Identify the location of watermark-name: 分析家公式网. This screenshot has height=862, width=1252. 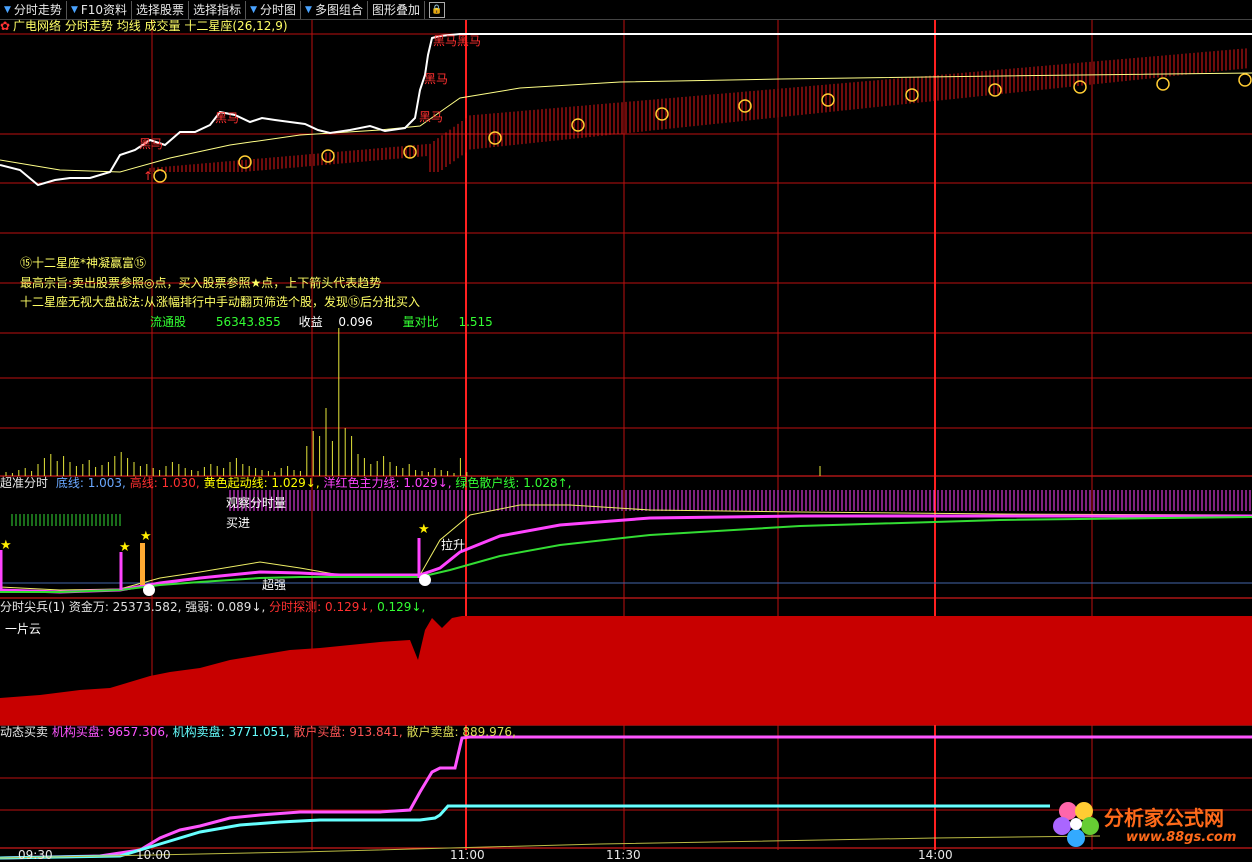
(1164, 818).